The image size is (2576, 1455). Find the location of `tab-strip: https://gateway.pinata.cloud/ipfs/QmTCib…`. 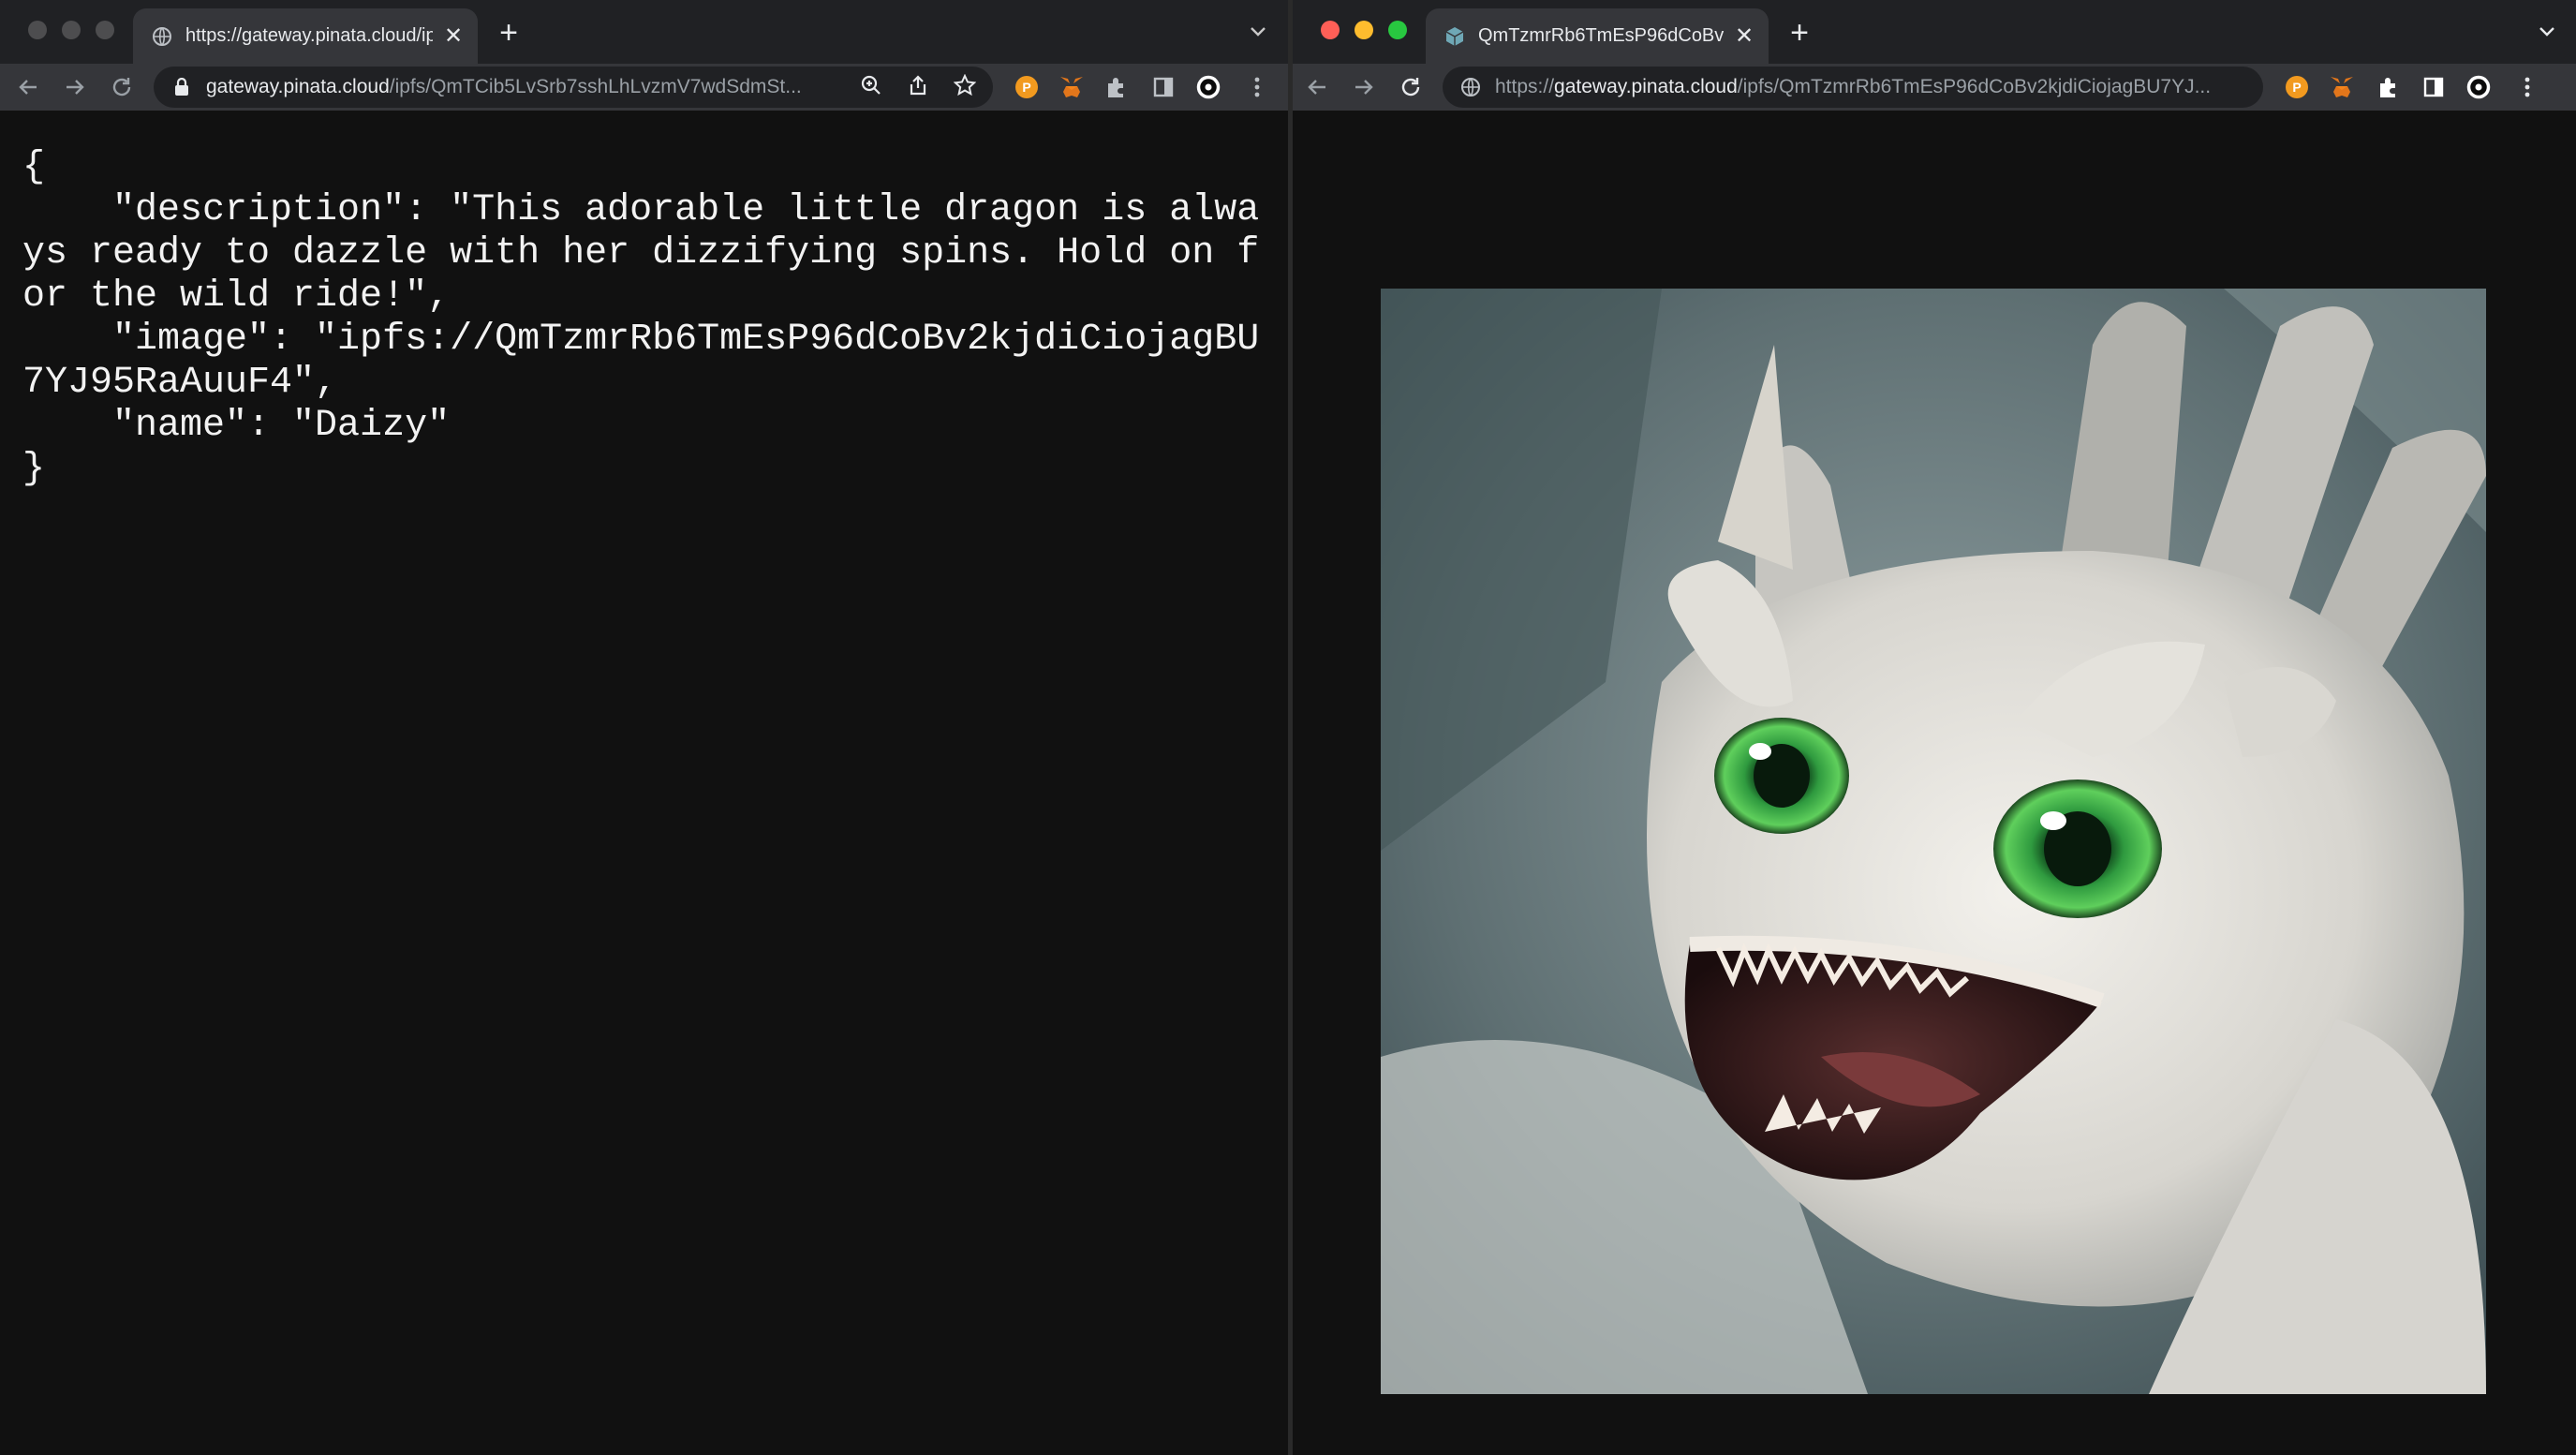

tab-strip: https://gateway.pinata.cloud/ipfs/QmTCib… is located at coordinates (644, 32).